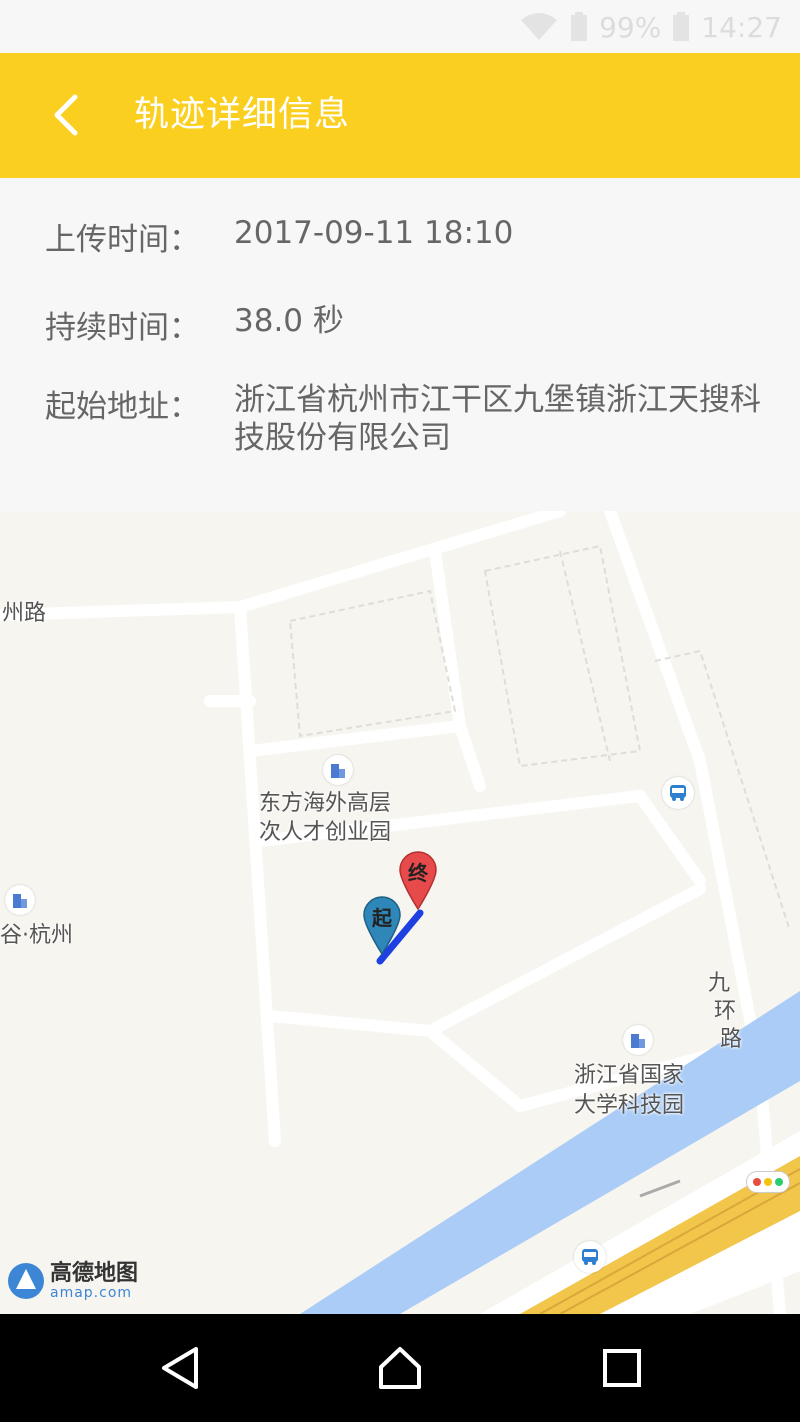 The width and height of the screenshot is (800, 1422). What do you see at coordinates (242, 115) in the screenshot?
I see `page-title: 轨迹详细信息` at bounding box center [242, 115].